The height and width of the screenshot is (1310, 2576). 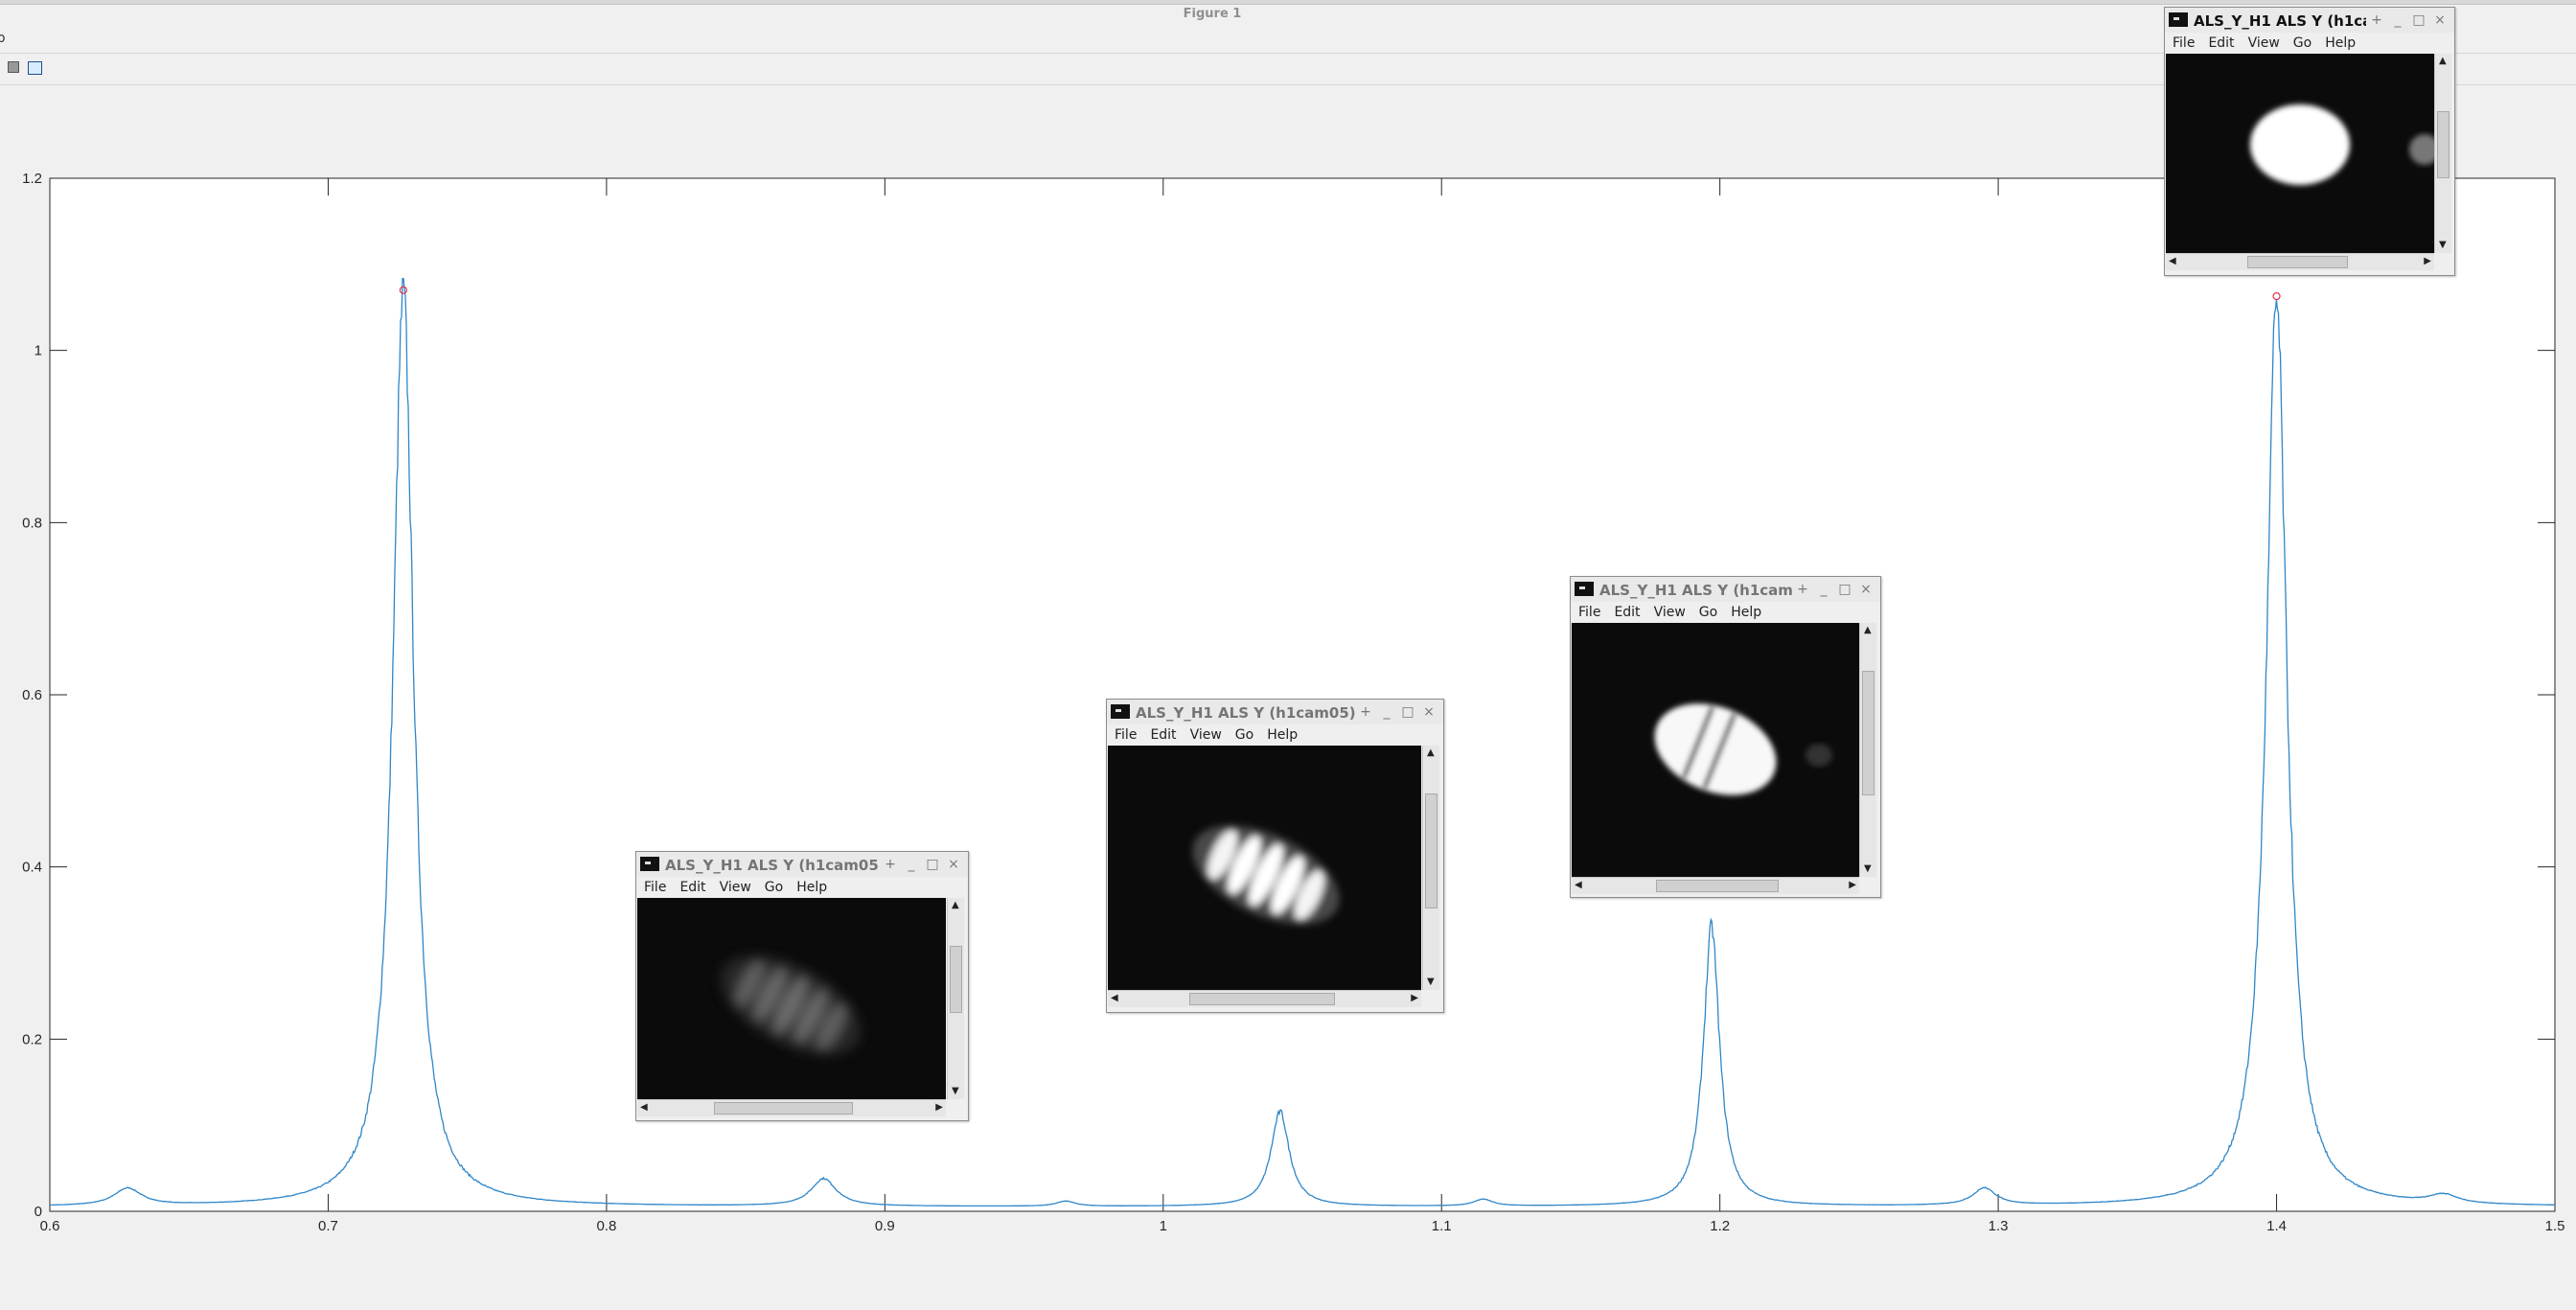 What do you see at coordinates (1700, 590) in the screenshot?
I see `window-title: ALS_Y_H1 ALS Y (h1cam05)` at bounding box center [1700, 590].